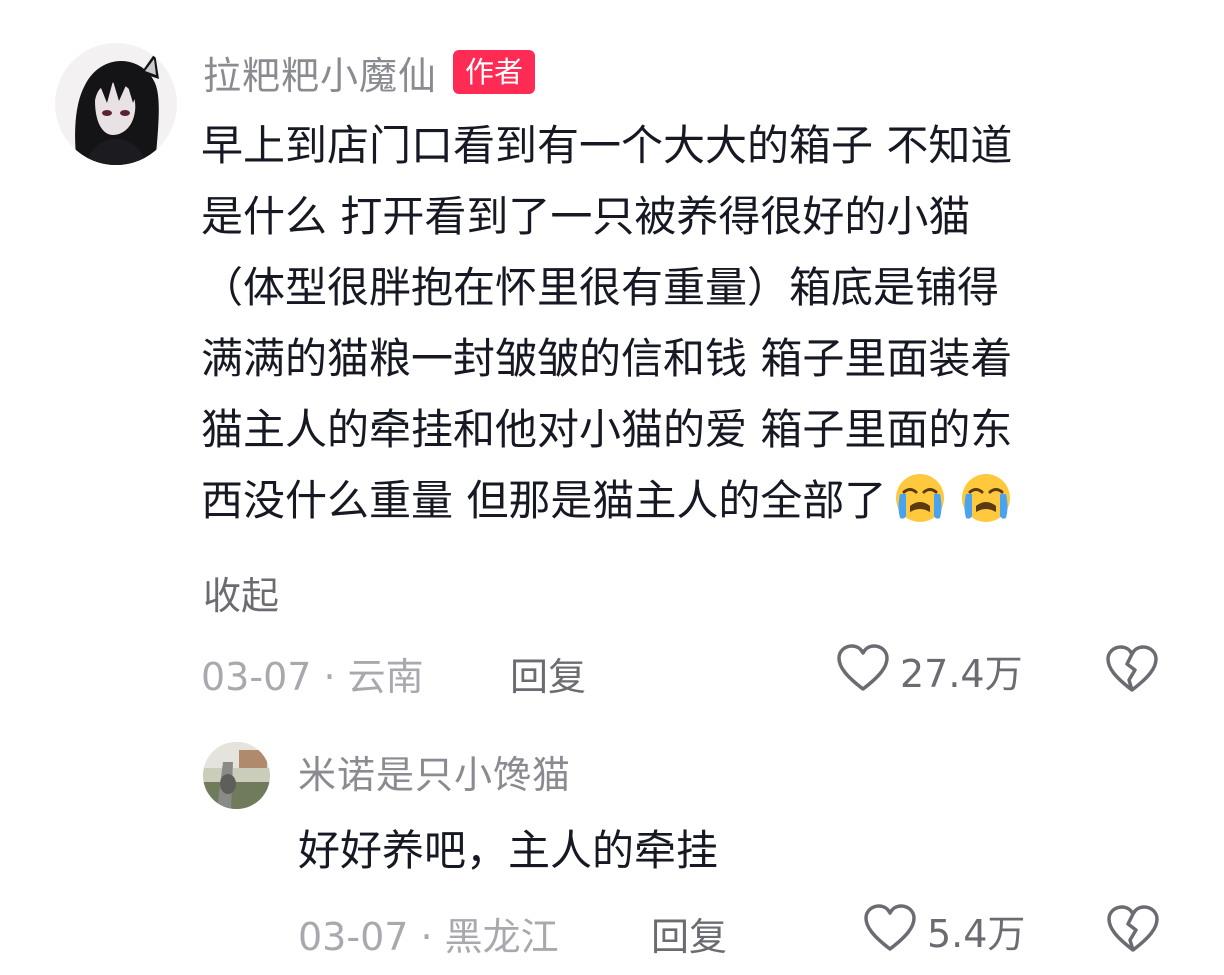  I want to click on date-location: 03-07 · 云南, so click(312, 677).